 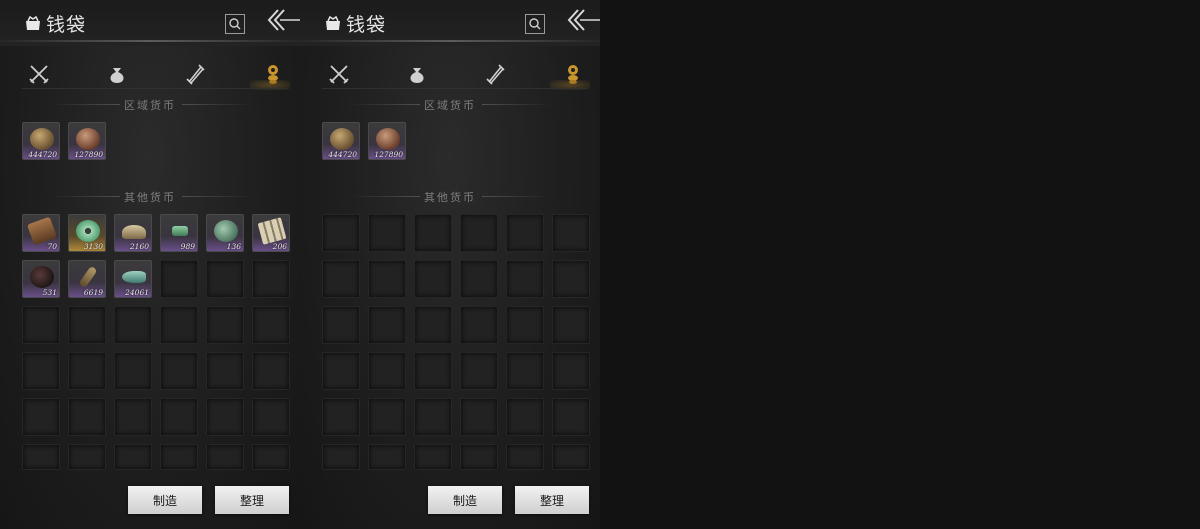 I want to click on item-count: 206, so click(x=279, y=246).